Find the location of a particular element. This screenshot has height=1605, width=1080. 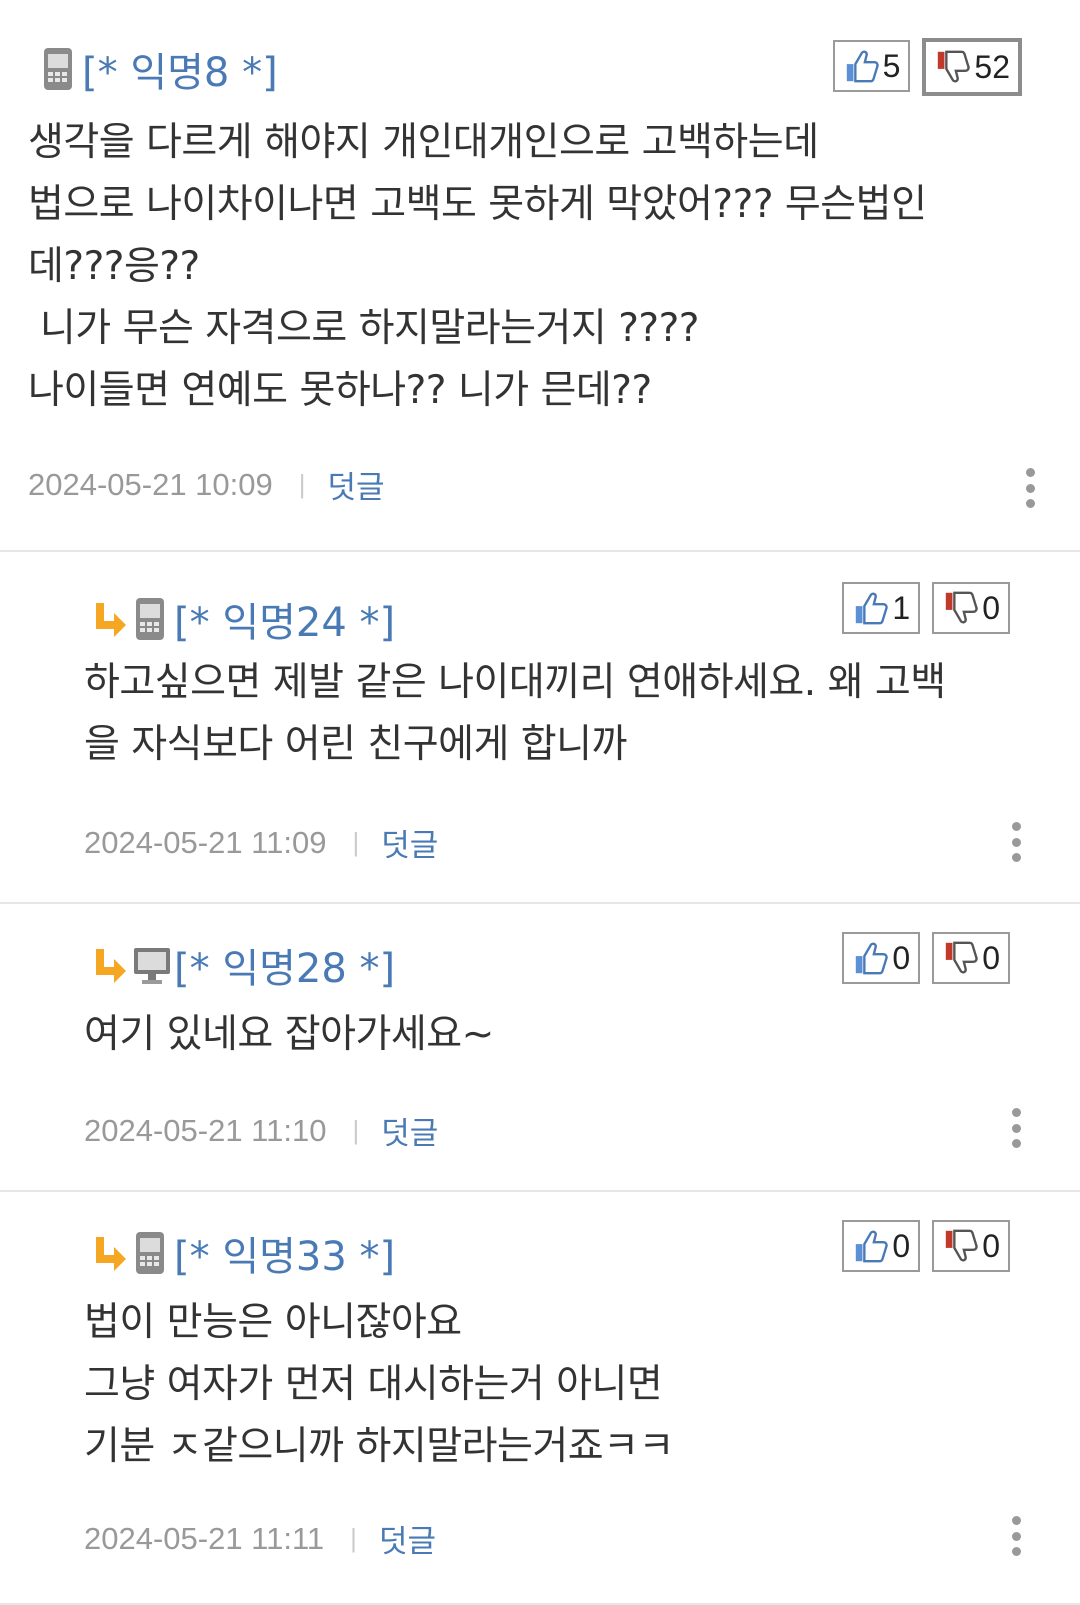

comment-author: [* 익명28 *] is located at coordinates (284, 965).